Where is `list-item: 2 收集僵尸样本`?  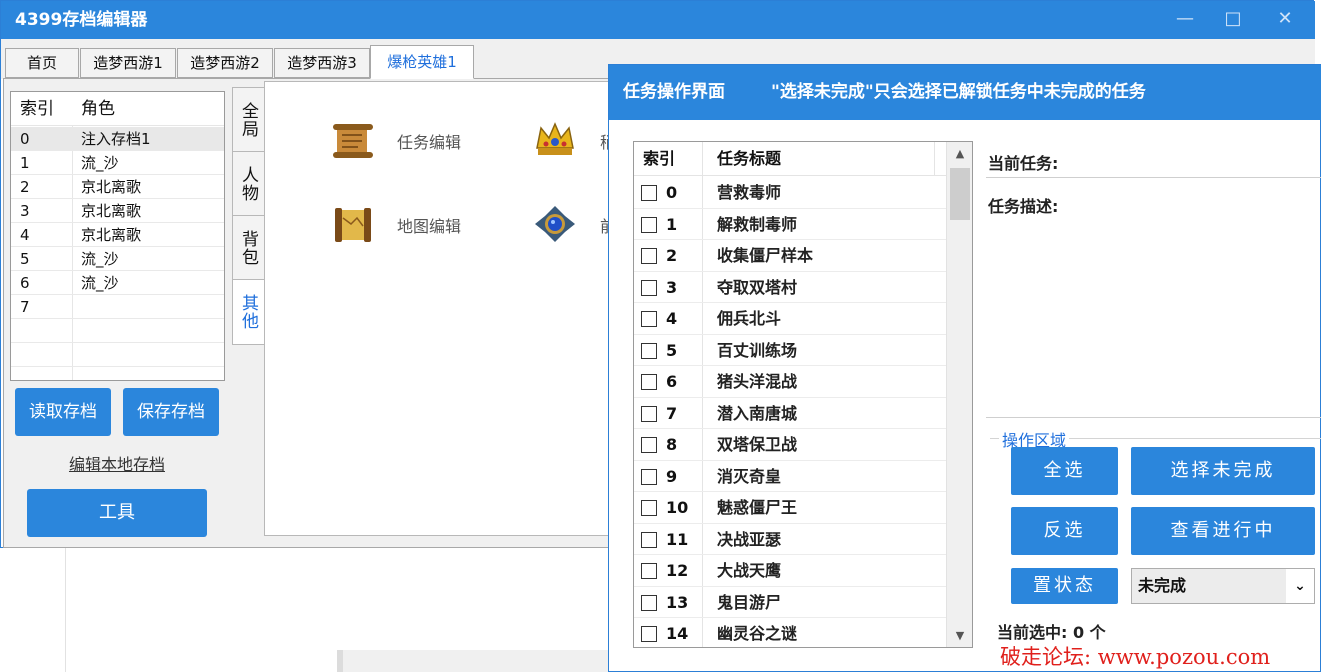 list-item: 2 收集僵尸样本 is located at coordinates (790, 256).